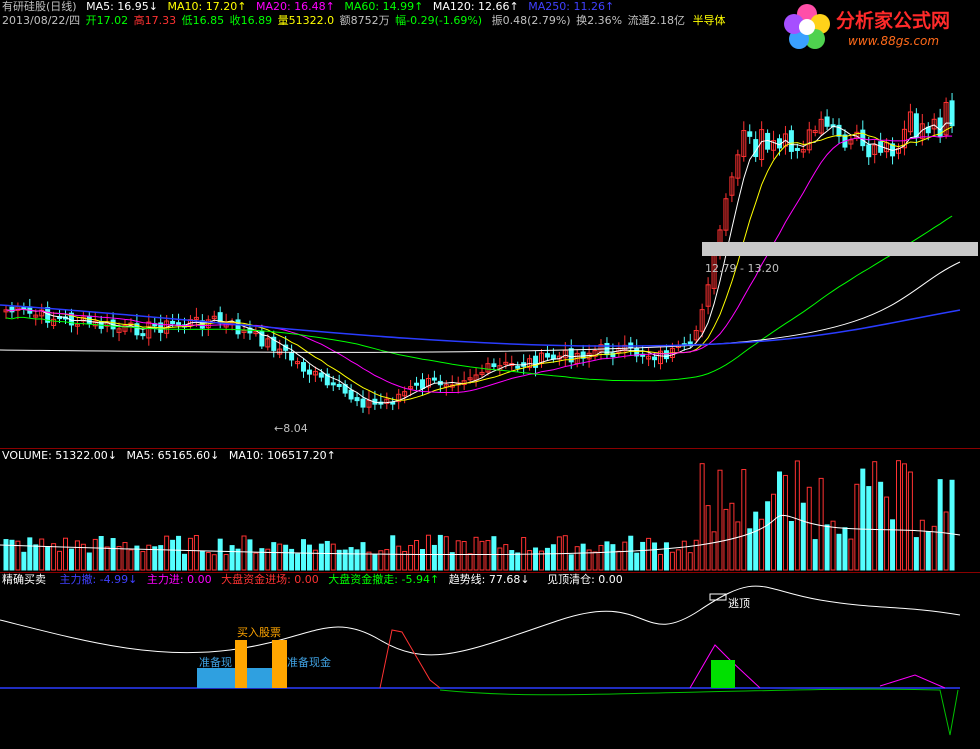 Image resolution: width=980 pixels, height=749 pixels. What do you see at coordinates (155, 20) in the screenshot?
I see `high-label: 高17.33` at bounding box center [155, 20].